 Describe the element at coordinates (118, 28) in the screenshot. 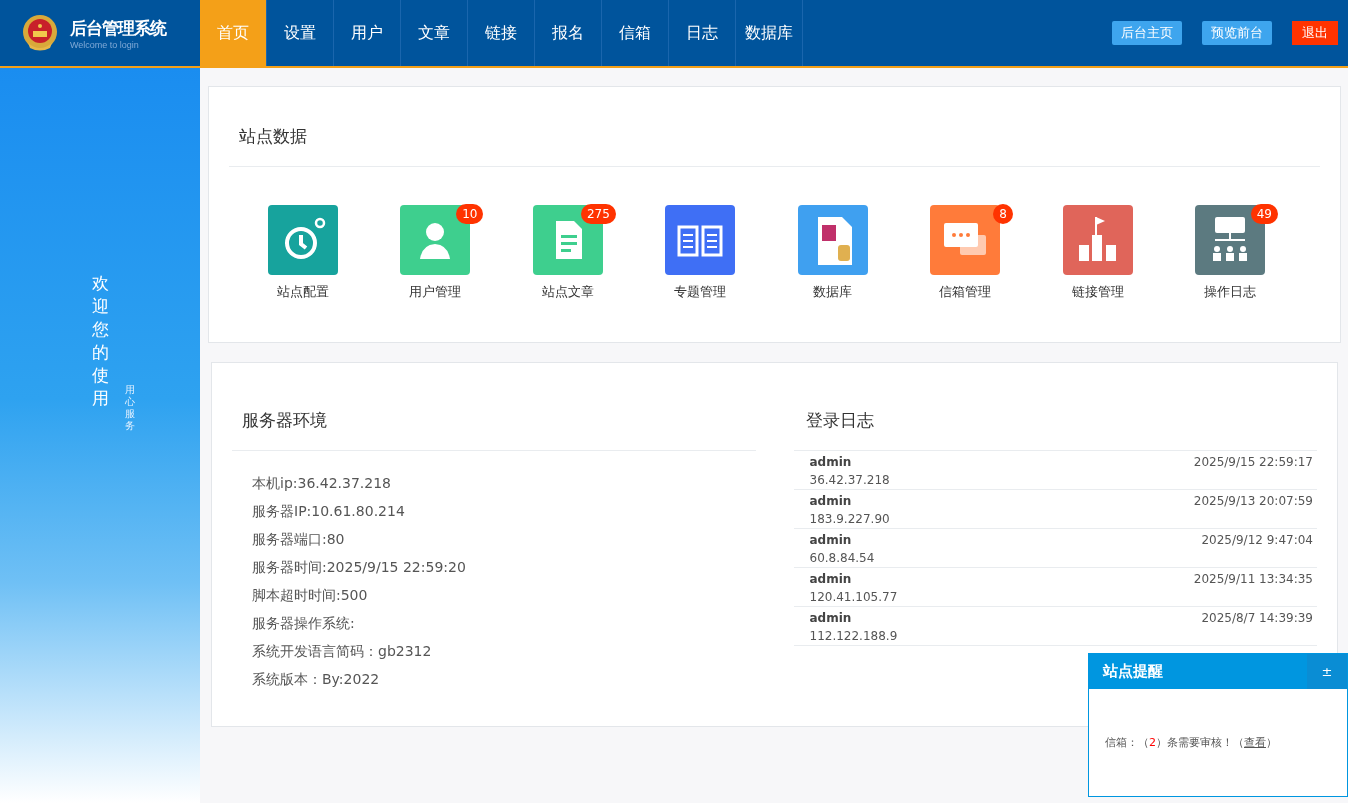

I see `app-title: 后台管理系统` at that location.